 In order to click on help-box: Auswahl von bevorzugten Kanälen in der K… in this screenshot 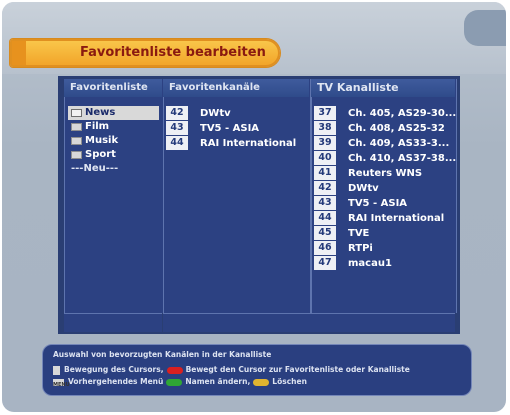, I will do `click(257, 370)`.